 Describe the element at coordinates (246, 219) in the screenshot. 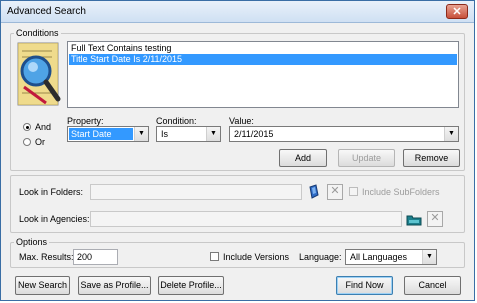

I see `agencies-field` at that location.